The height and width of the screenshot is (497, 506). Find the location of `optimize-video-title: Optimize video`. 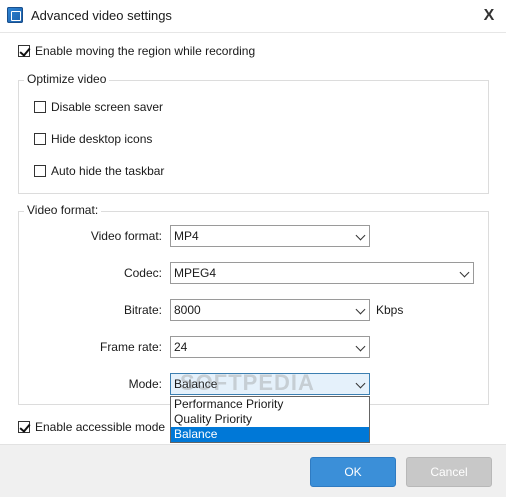

optimize-video-title: Optimize video is located at coordinates (67, 79).